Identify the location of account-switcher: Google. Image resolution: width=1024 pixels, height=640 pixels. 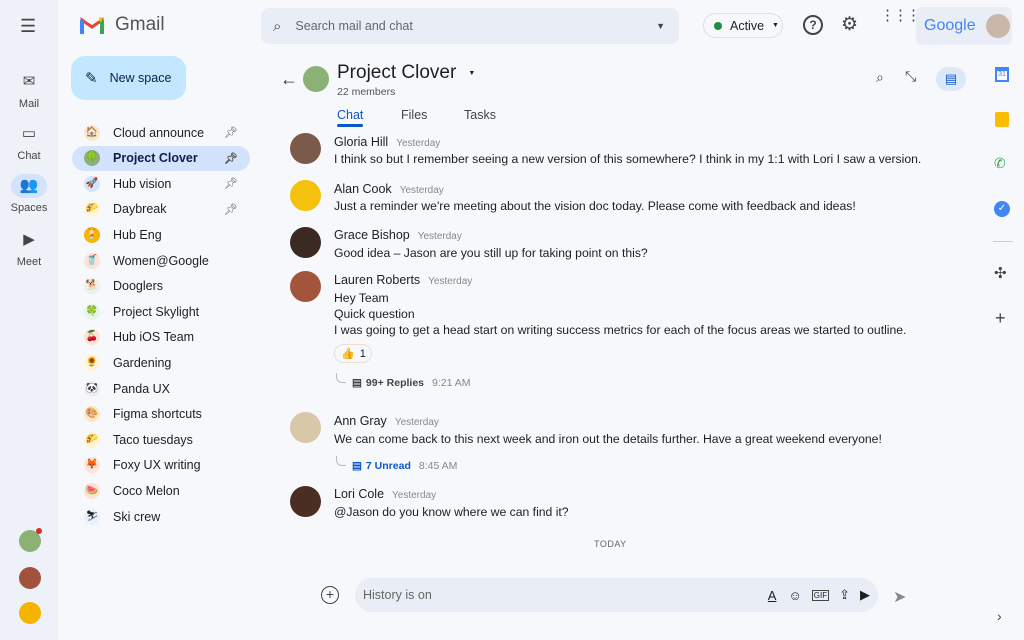
(964, 26).